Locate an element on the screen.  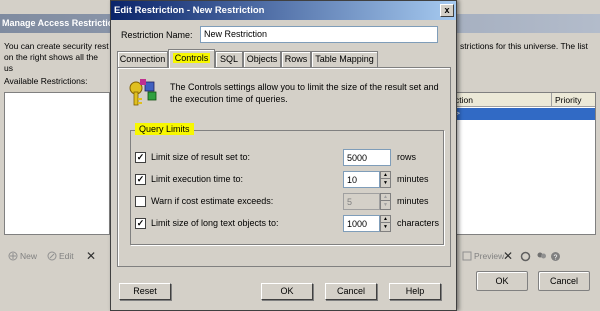
edit-restriction-button: Edit is located at coordinates (60, 256).